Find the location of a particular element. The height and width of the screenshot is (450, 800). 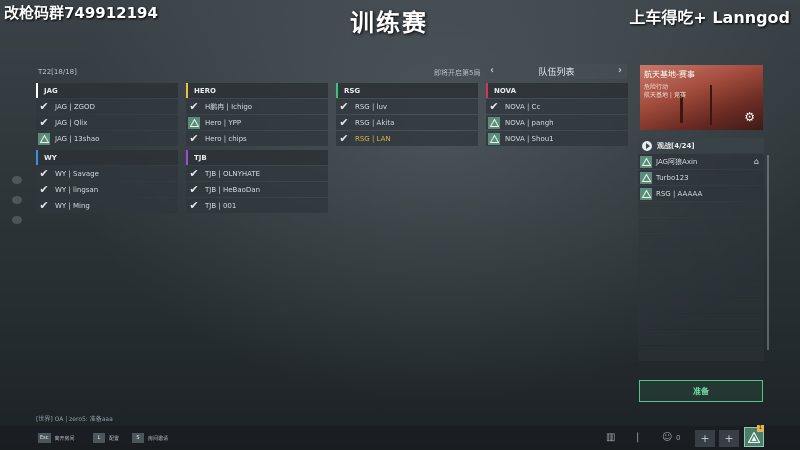

gear-icon: ⚙ is located at coordinates (749, 117).